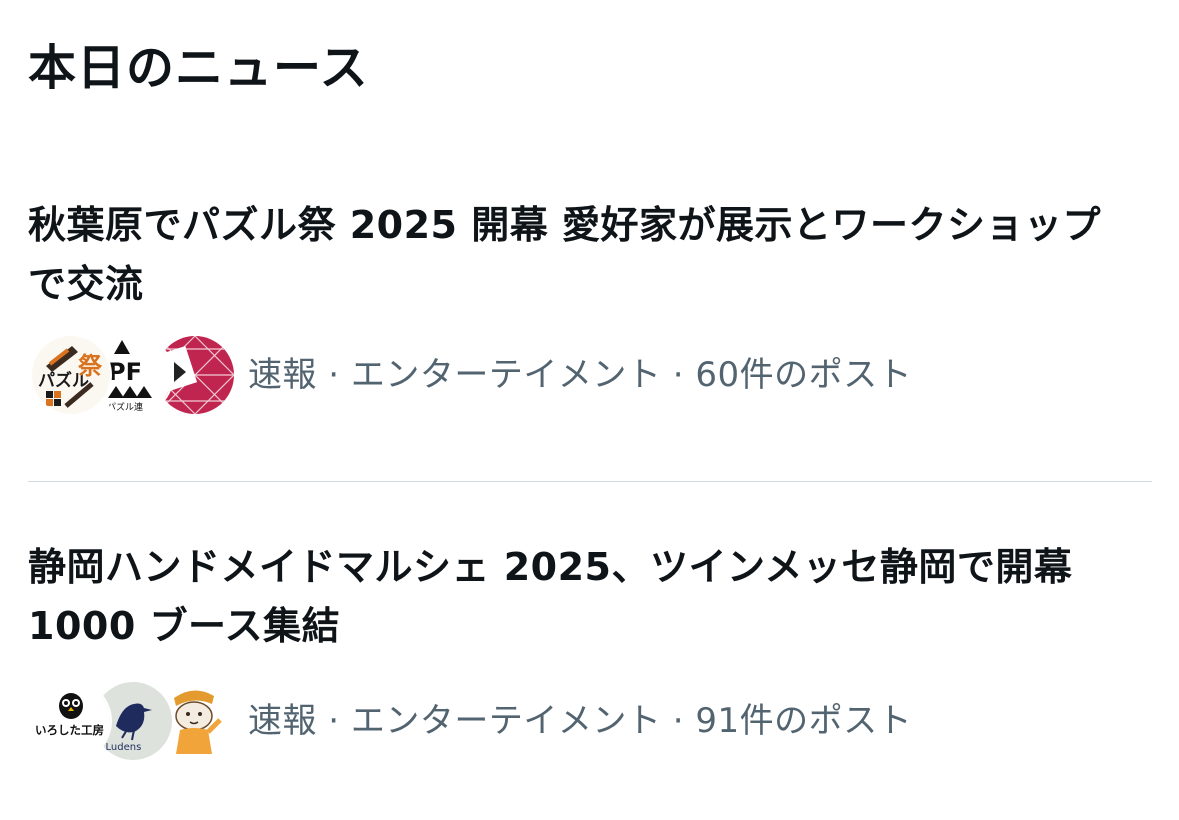 Image resolution: width=1179 pixels, height=820 pixels. I want to click on svg-text: 祭, so click(90, 366).